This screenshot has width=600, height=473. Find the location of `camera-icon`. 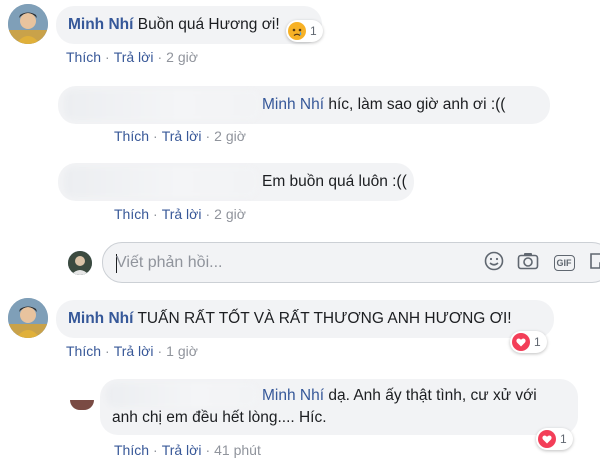

camera-icon is located at coordinates (528, 263).